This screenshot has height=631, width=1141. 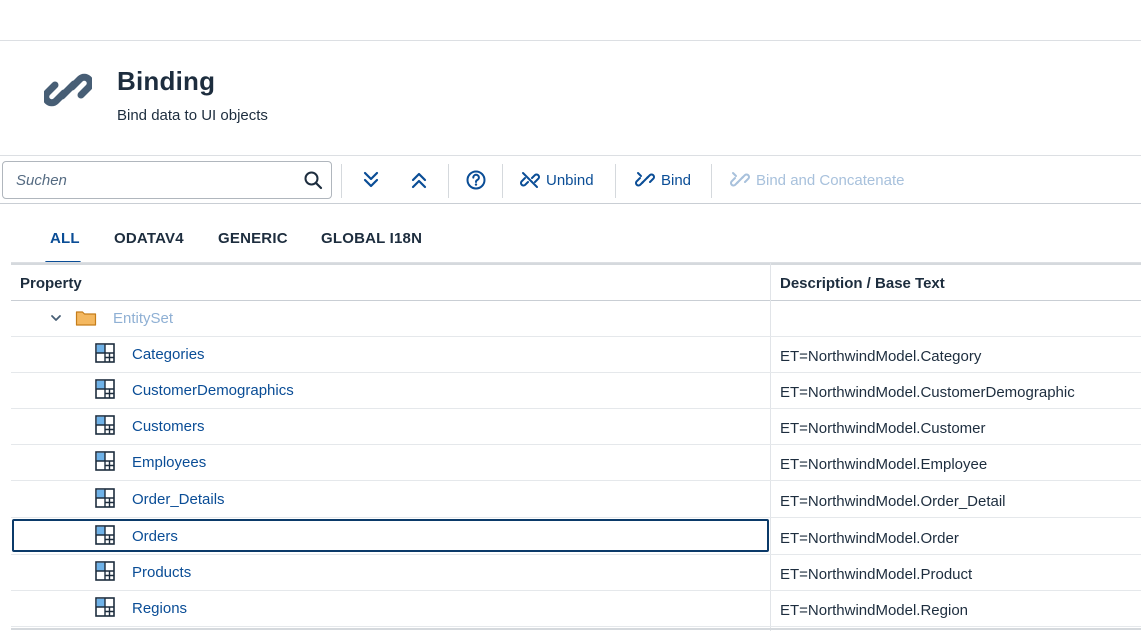 I want to click on entity-set-name: Employees, so click(x=169, y=462).